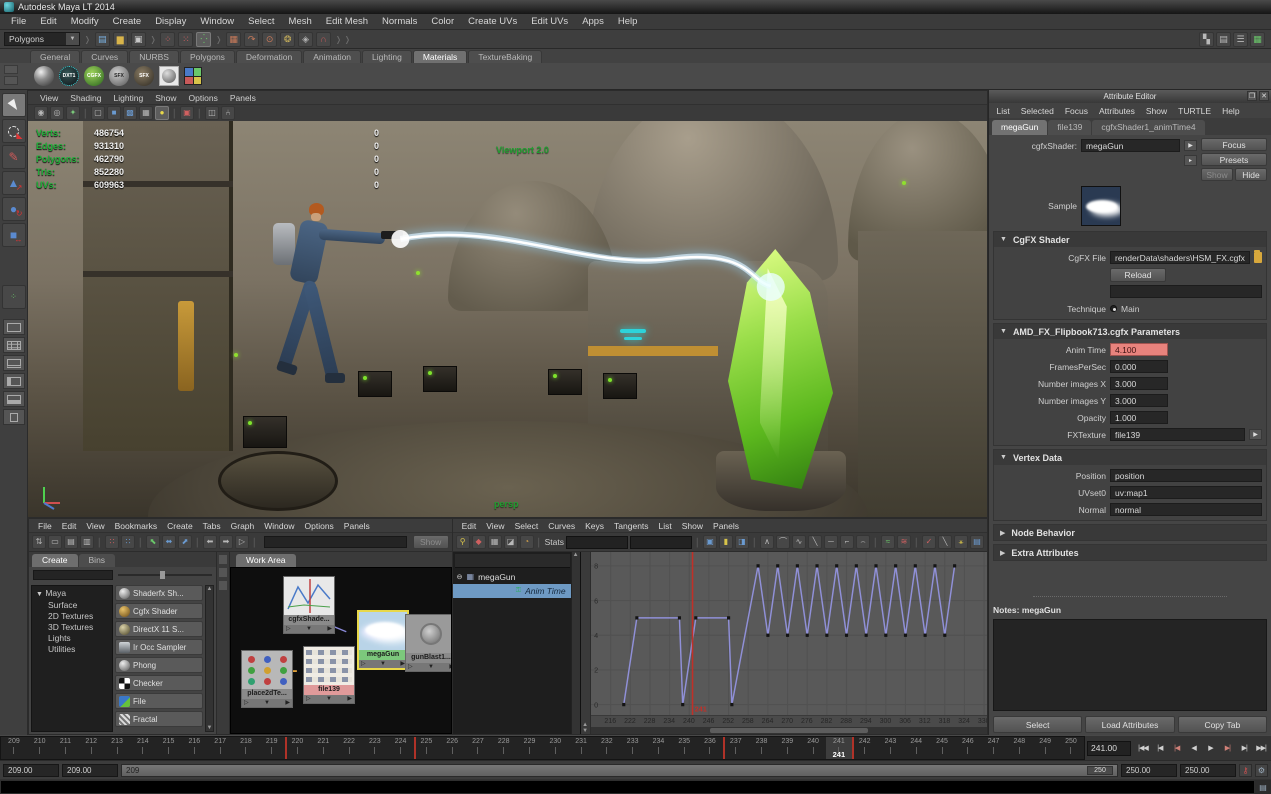  What do you see at coordinates (916, 748) in the screenshot?
I see `timeline-frame: 244` at bounding box center [916, 748].